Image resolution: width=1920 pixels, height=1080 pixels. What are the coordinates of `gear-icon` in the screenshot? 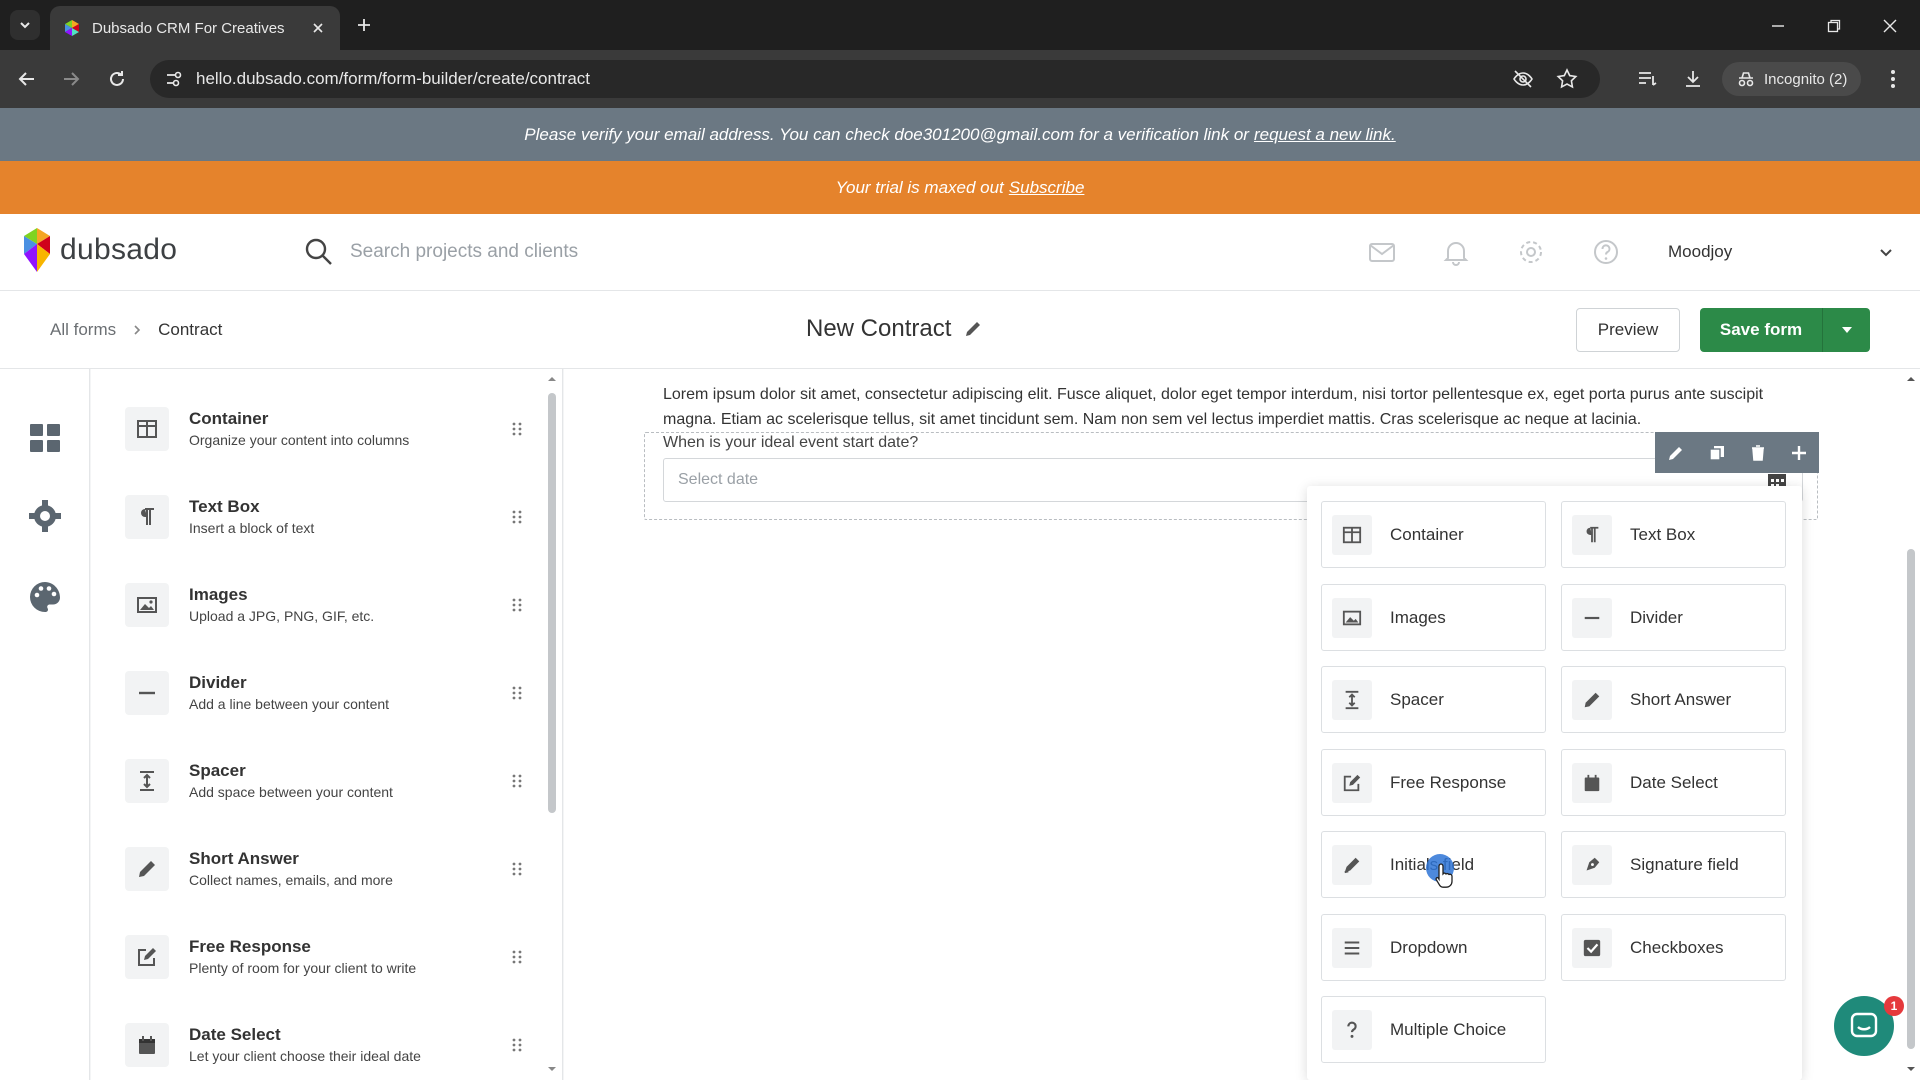 It's located at (1531, 252).